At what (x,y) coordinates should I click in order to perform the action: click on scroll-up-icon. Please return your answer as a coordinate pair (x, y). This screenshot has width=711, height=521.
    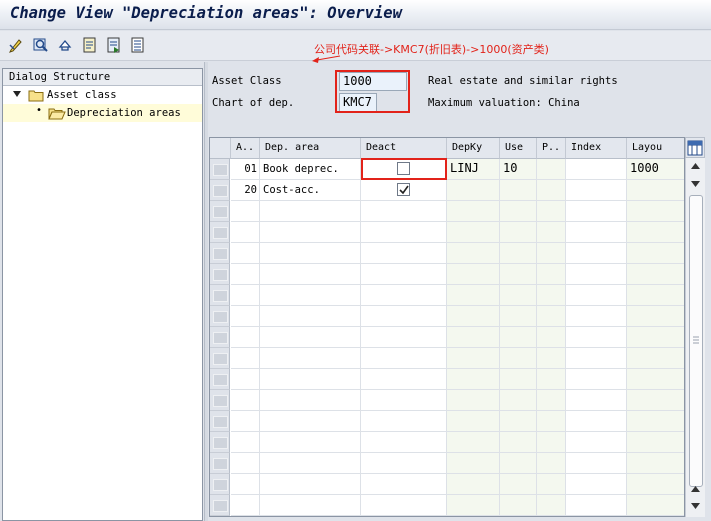
    Looking at the image, I should click on (695, 166).